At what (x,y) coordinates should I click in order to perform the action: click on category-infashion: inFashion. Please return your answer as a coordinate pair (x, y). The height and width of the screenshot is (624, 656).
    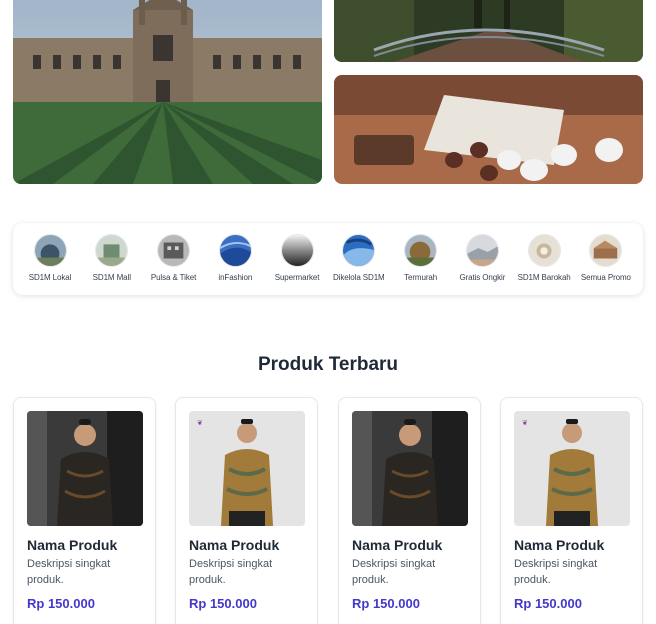
    Looking at the image, I should click on (235, 264).